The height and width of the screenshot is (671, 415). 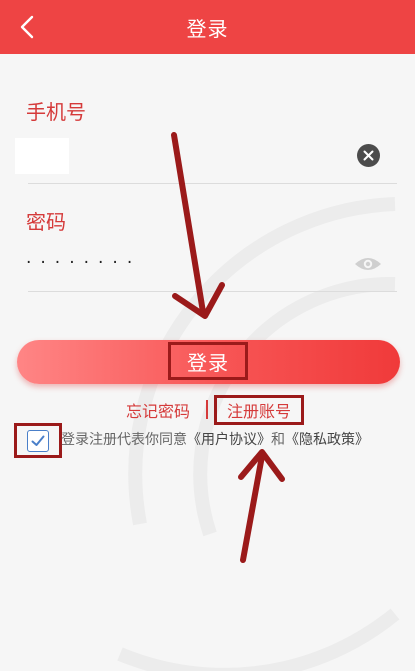 I want to click on register-label: 注册账号, so click(x=258, y=411).